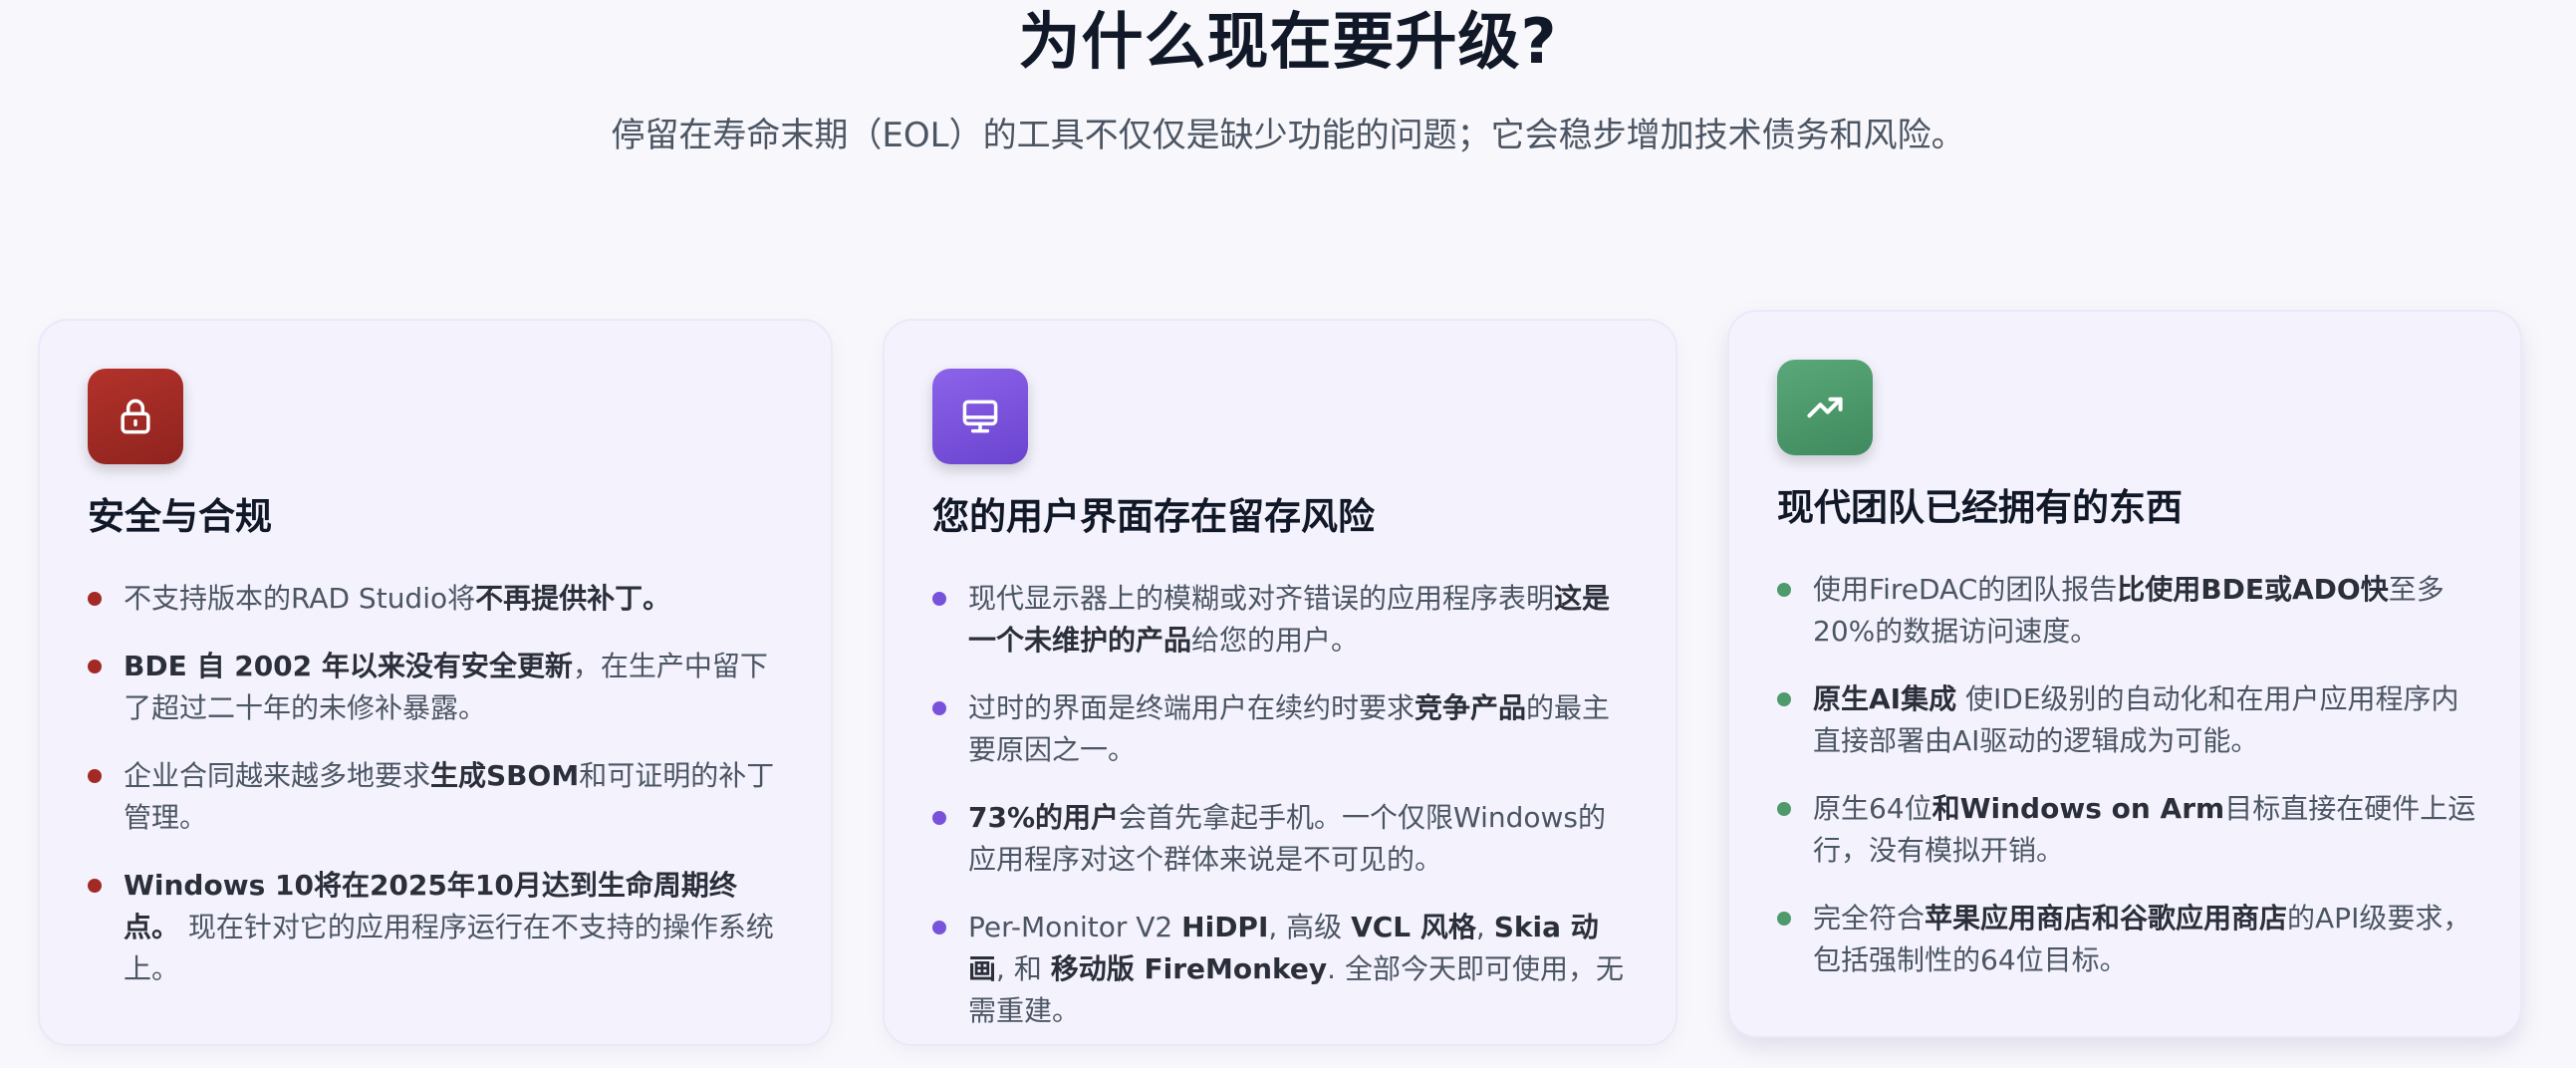  Describe the element at coordinates (573, 598) in the screenshot. I see `emphasis-text: 不再提供补丁。` at that location.